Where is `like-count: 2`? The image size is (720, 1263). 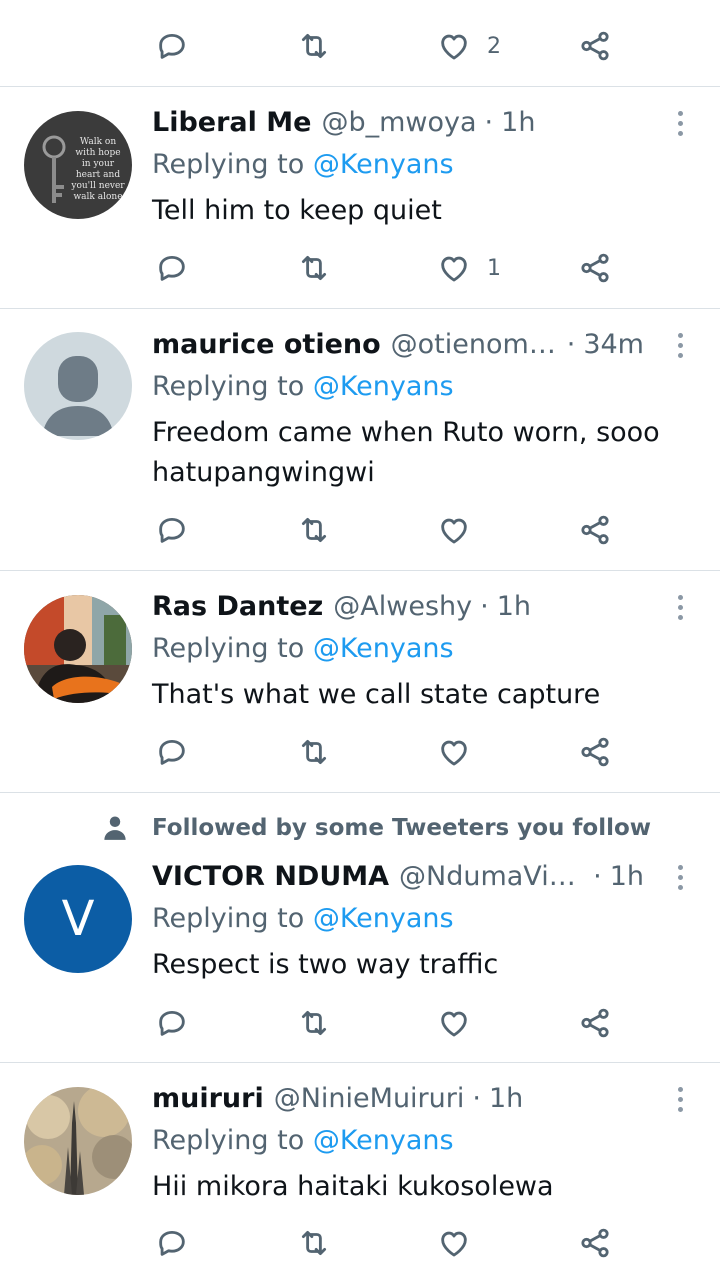 like-count: 2 is located at coordinates (494, 46).